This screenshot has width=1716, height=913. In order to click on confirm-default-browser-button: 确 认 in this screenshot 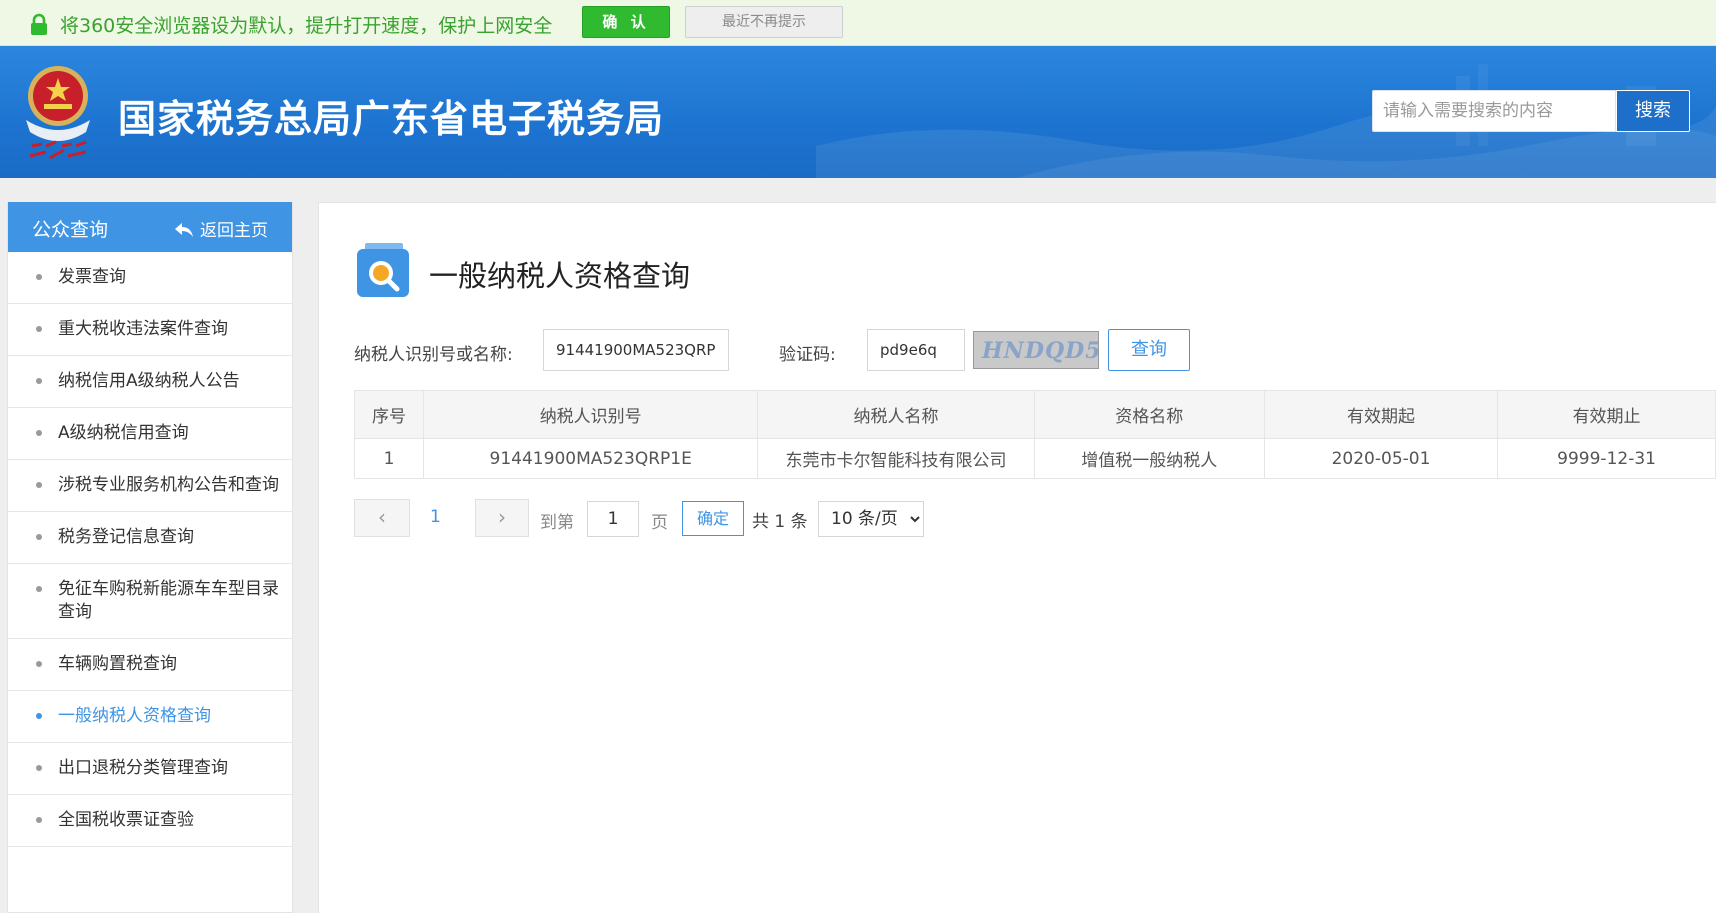, I will do `click(626, 22)`.